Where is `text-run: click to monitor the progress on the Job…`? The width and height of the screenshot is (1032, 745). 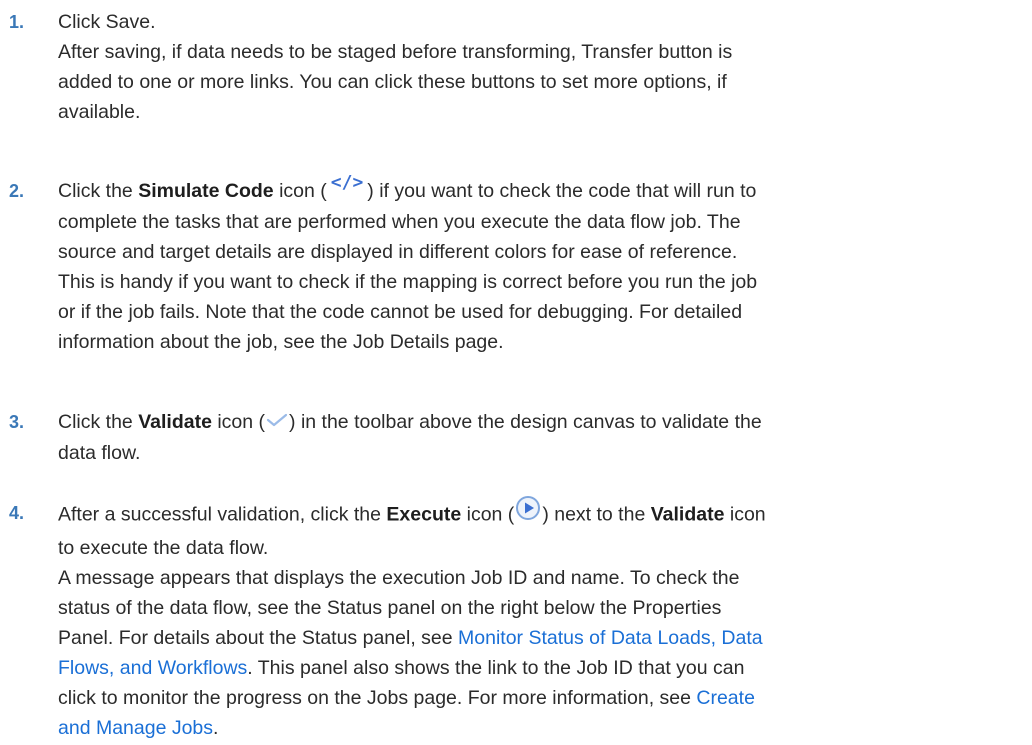 text-run: click to monitor the progress on the Job… is located at coordinates (377, 698).